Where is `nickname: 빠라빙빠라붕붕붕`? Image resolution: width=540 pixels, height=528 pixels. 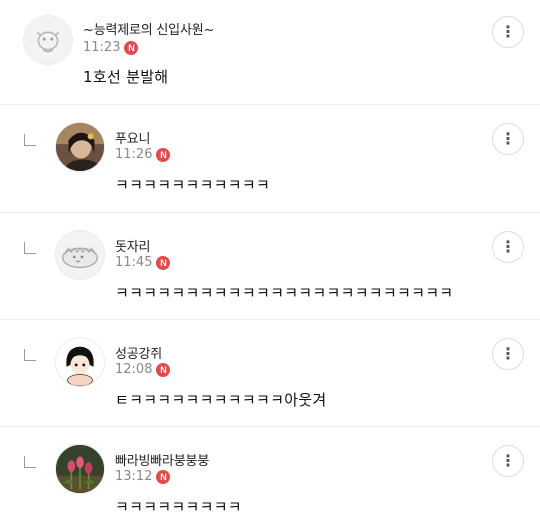 nickname: 빠라빙빠라붕붕붕 is located at coordinates (162, 459).